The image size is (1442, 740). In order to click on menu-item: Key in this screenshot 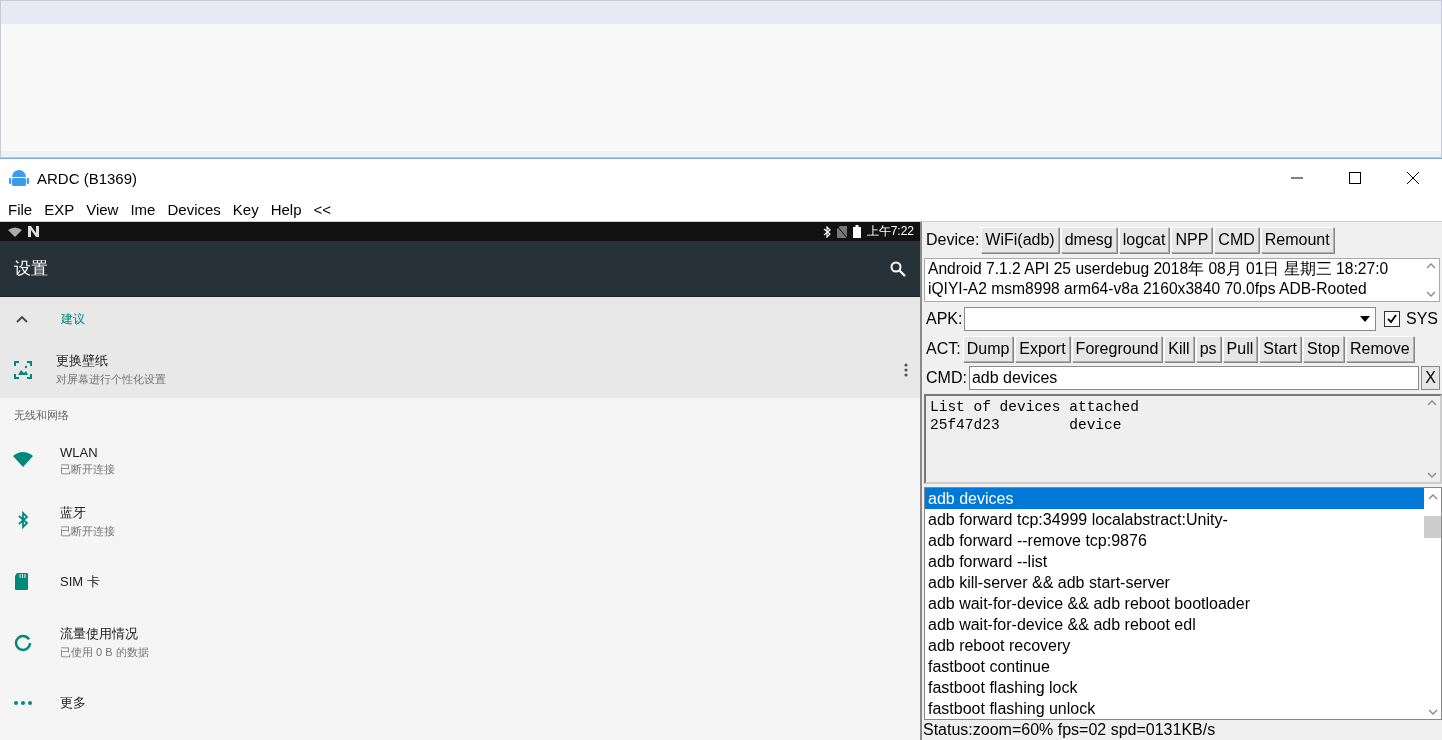, I will do `click(245, 209)`.